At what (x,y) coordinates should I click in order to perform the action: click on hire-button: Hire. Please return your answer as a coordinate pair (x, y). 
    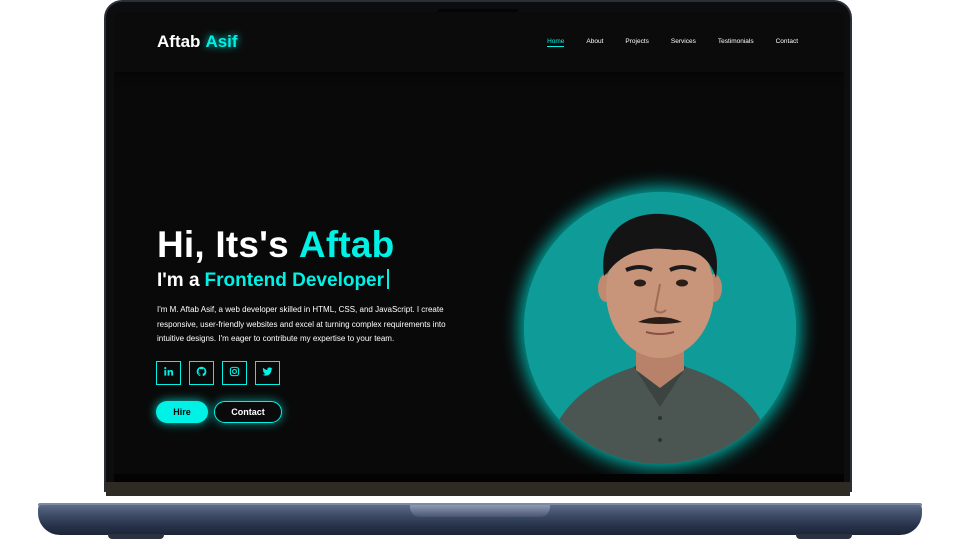
    Looking at the image, I should click on (182, 412).